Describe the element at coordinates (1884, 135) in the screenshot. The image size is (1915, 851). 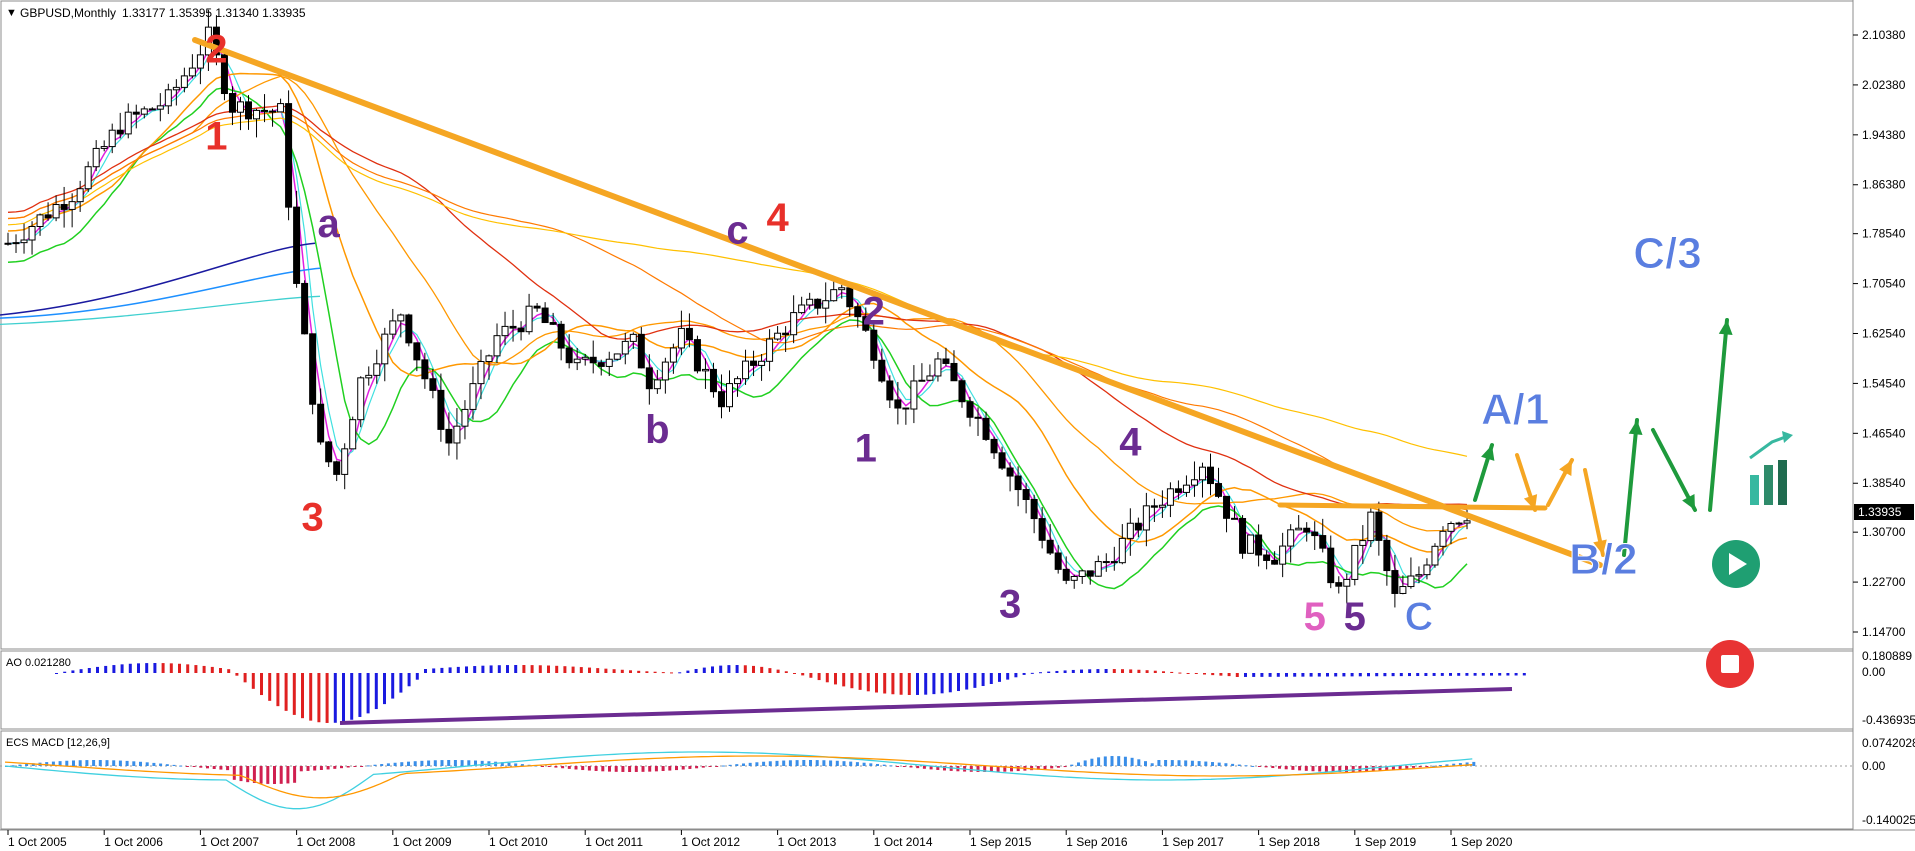
I see `price-tick-label: 1.94380` at that location.